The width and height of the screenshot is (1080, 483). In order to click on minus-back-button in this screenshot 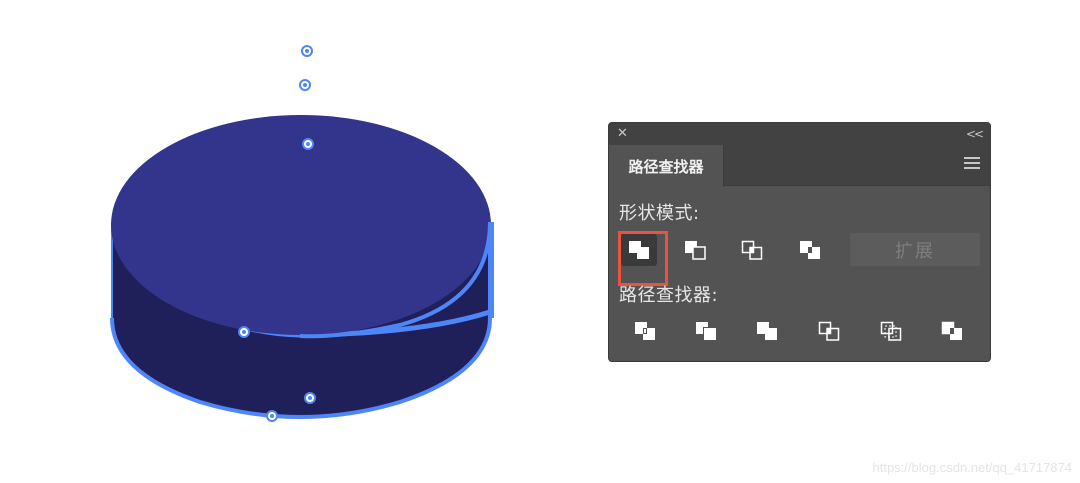, I will do `click(952, 331)`.